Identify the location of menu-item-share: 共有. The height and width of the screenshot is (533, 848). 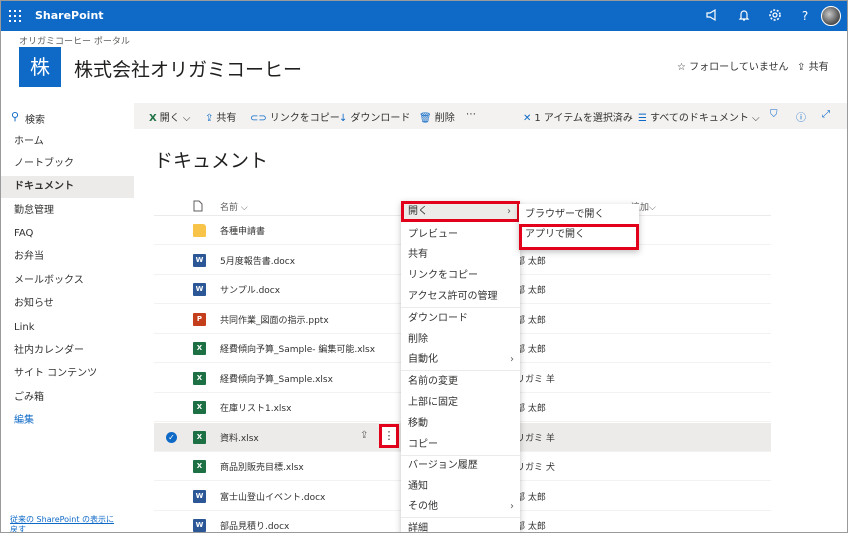
(460, 254).